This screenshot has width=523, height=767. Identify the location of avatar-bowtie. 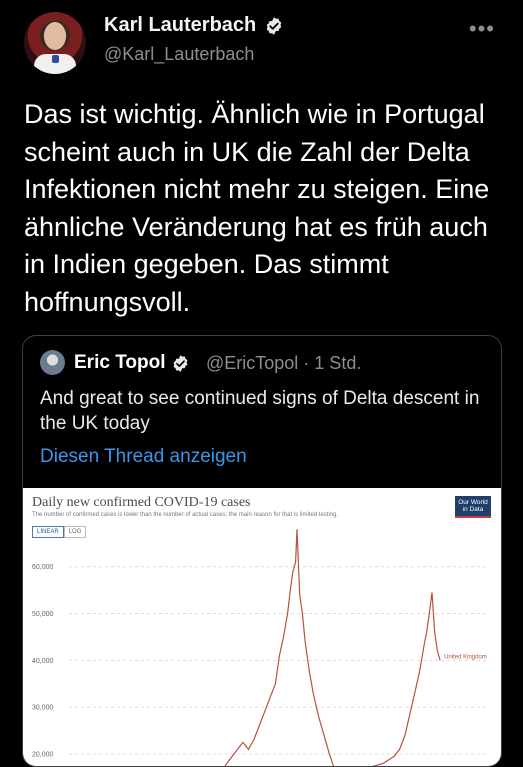
(55, 59).